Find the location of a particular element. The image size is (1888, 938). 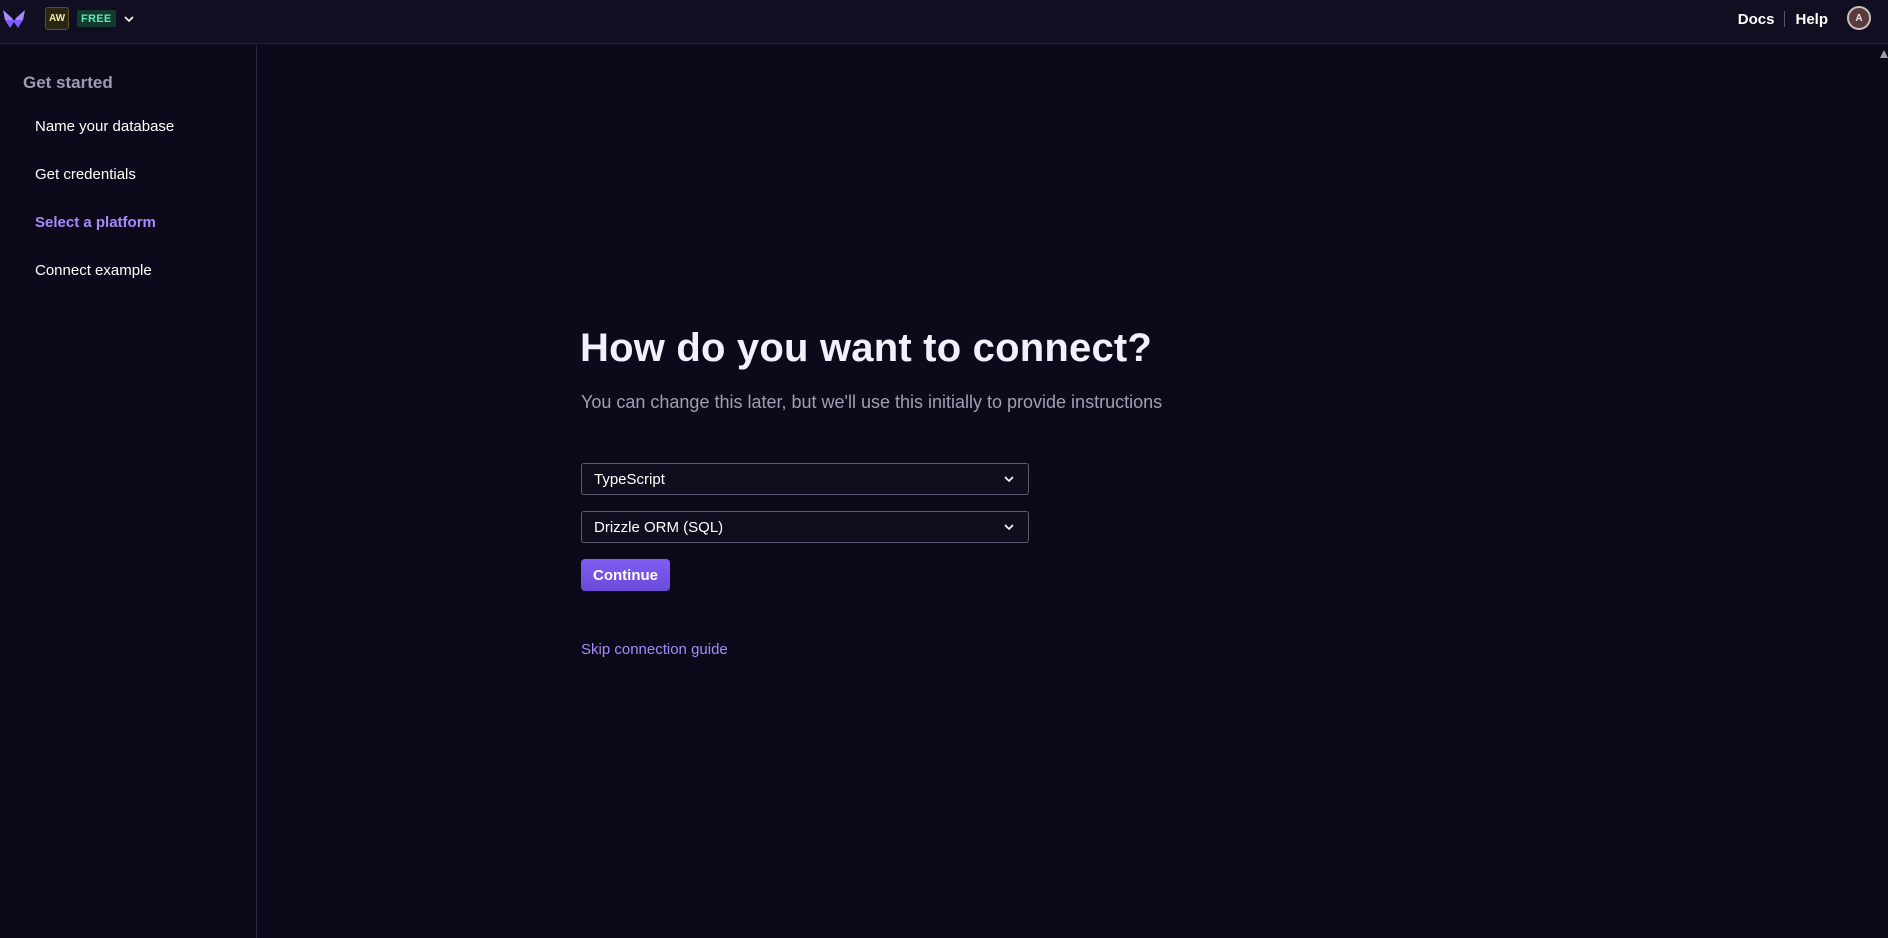

framework-select-value: Drizzle ORM (SQL) is located at coordinates (659, 527).